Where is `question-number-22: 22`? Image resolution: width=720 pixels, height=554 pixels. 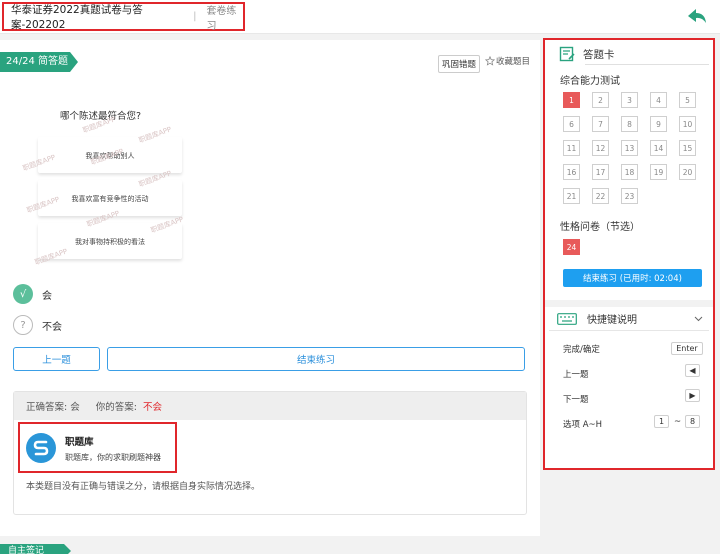 question-number-22: 22 is located at coordinates (600, 196).